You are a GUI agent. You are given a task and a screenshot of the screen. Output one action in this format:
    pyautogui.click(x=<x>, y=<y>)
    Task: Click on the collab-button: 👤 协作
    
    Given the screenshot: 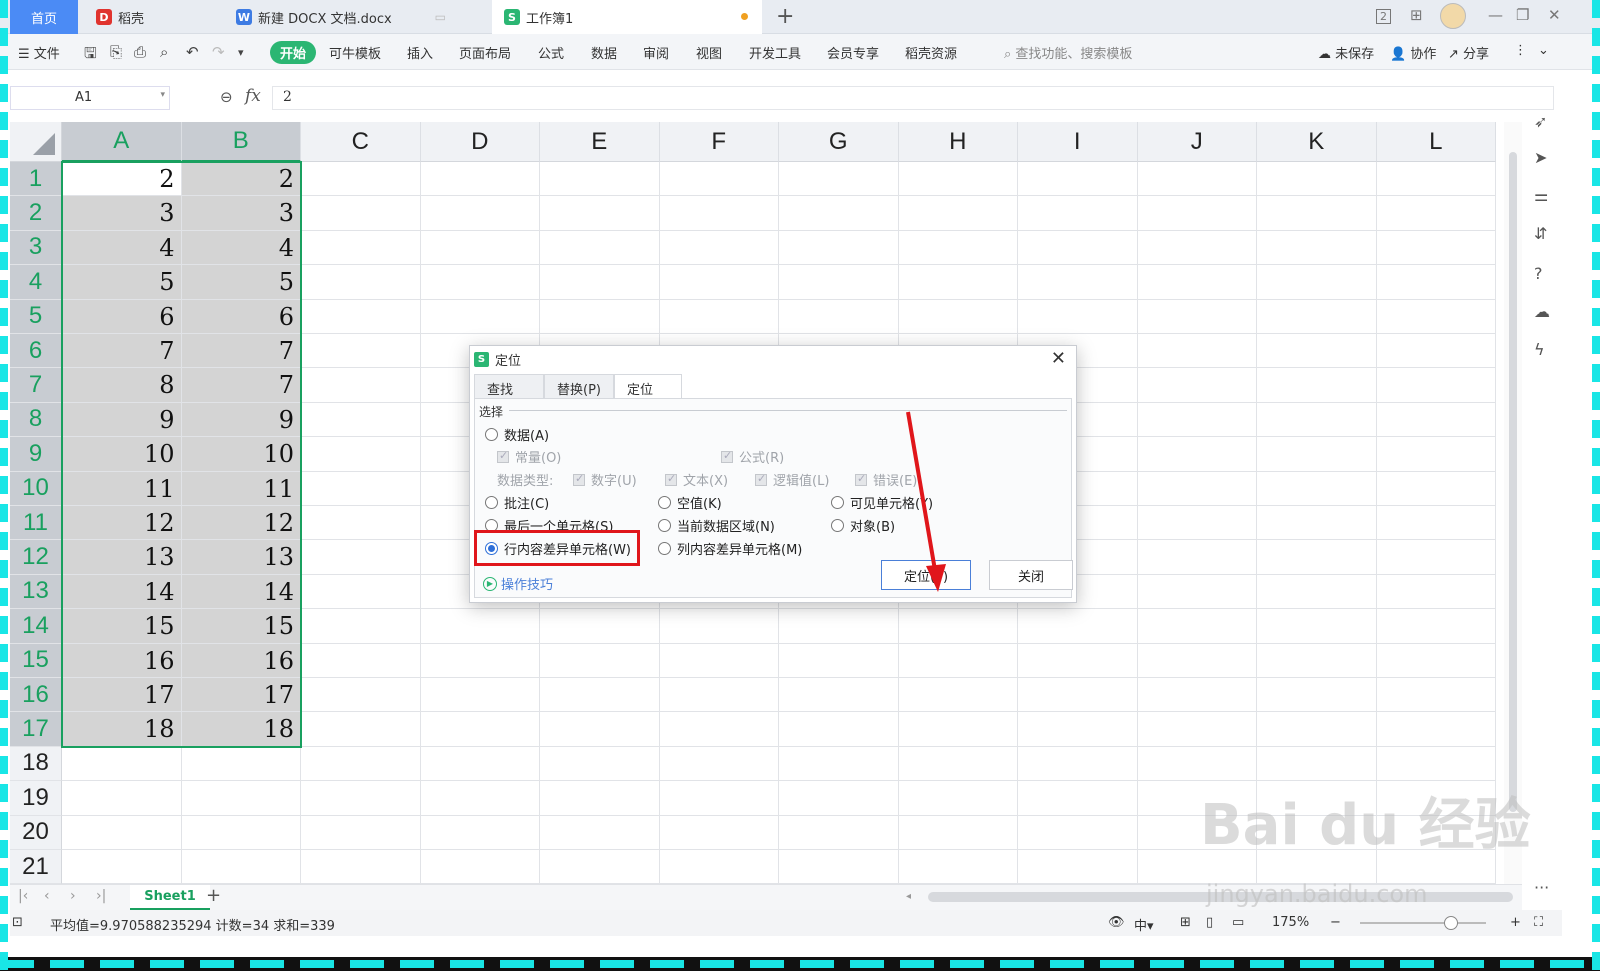 What is the action you would take?
    pyautogui.click(x=1413, y=52)
    